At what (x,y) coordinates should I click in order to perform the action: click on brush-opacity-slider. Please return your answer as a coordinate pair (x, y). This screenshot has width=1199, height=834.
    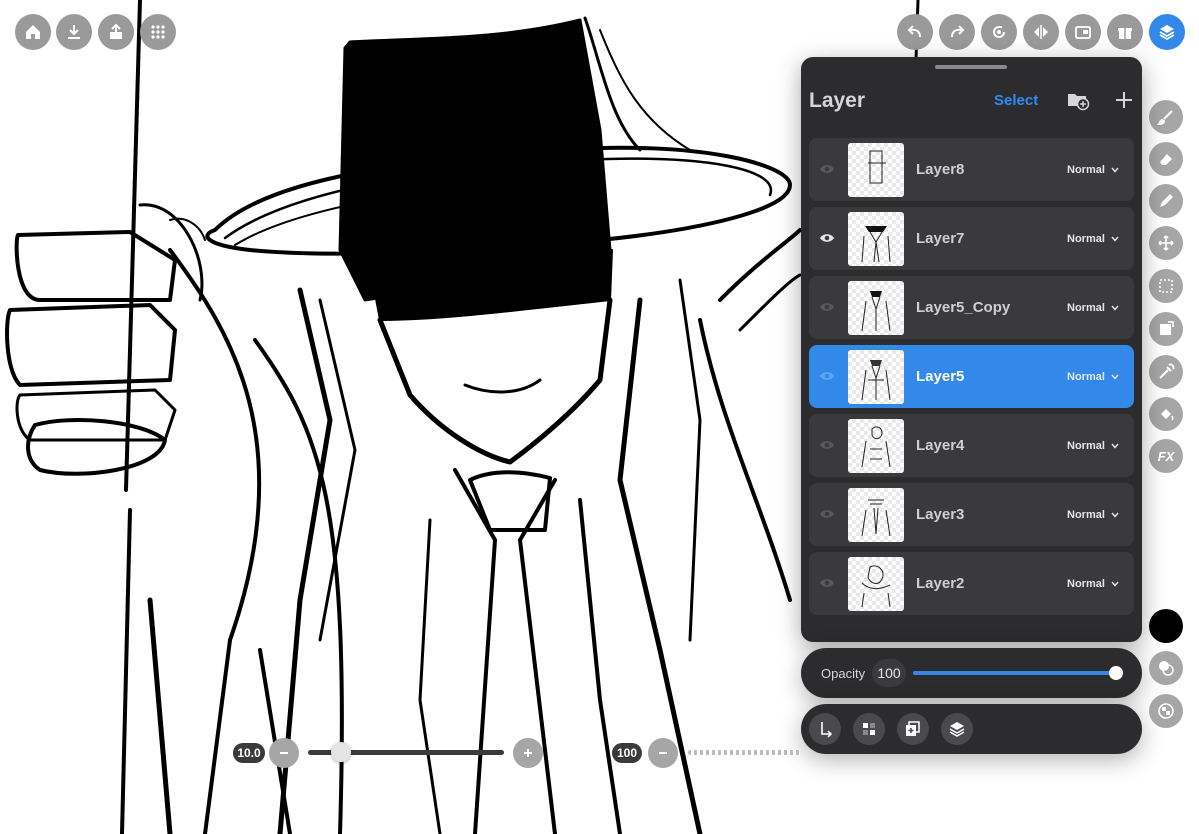
    Looking at the image, I should click on (744, 752).